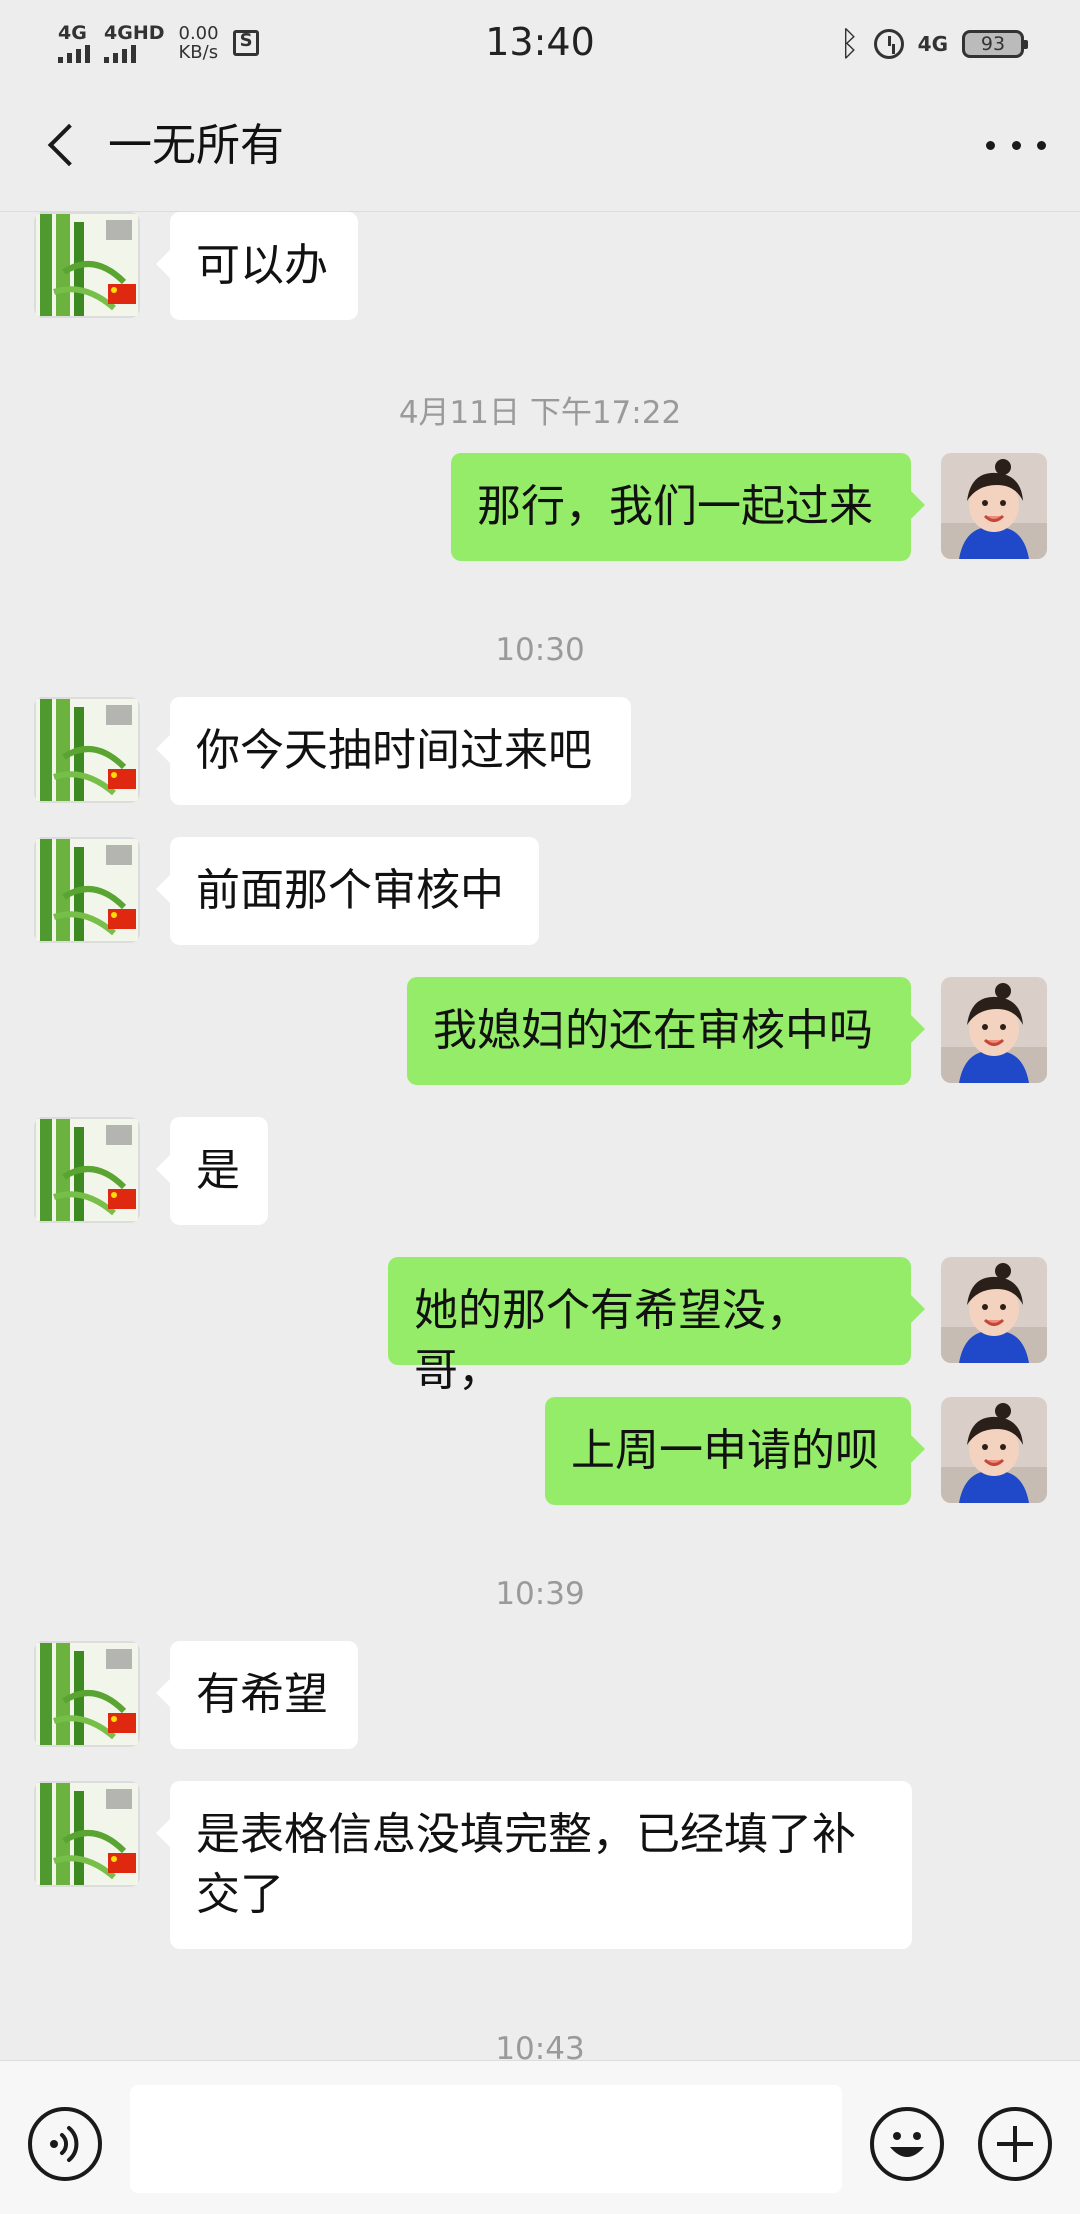 This screenshot has width=1080, height=2214. Describe the element at coordinates (666, 1031) in the screenshot. I see `message-bubble: 我媳妇的还在审核中吗` at that location.